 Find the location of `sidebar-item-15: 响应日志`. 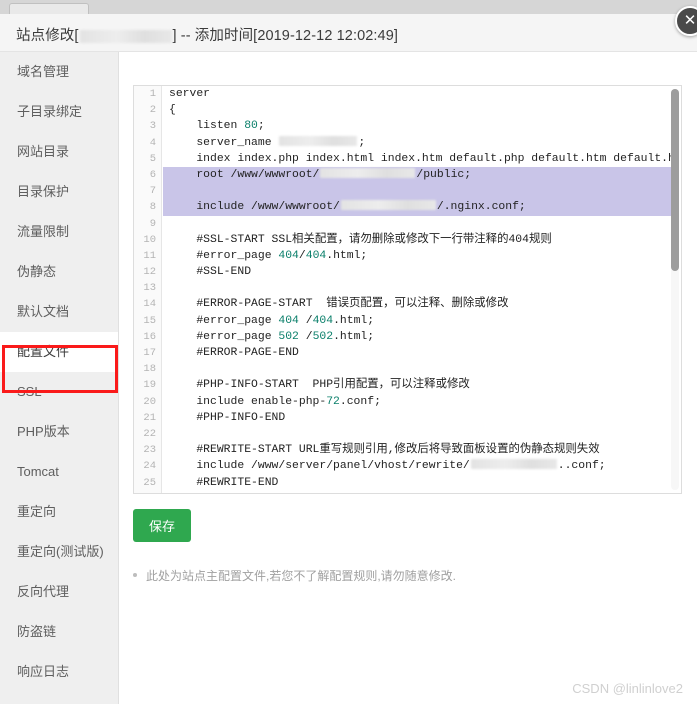

sidebar-item-15: 响应日志 is located at coordinates (59, 672).